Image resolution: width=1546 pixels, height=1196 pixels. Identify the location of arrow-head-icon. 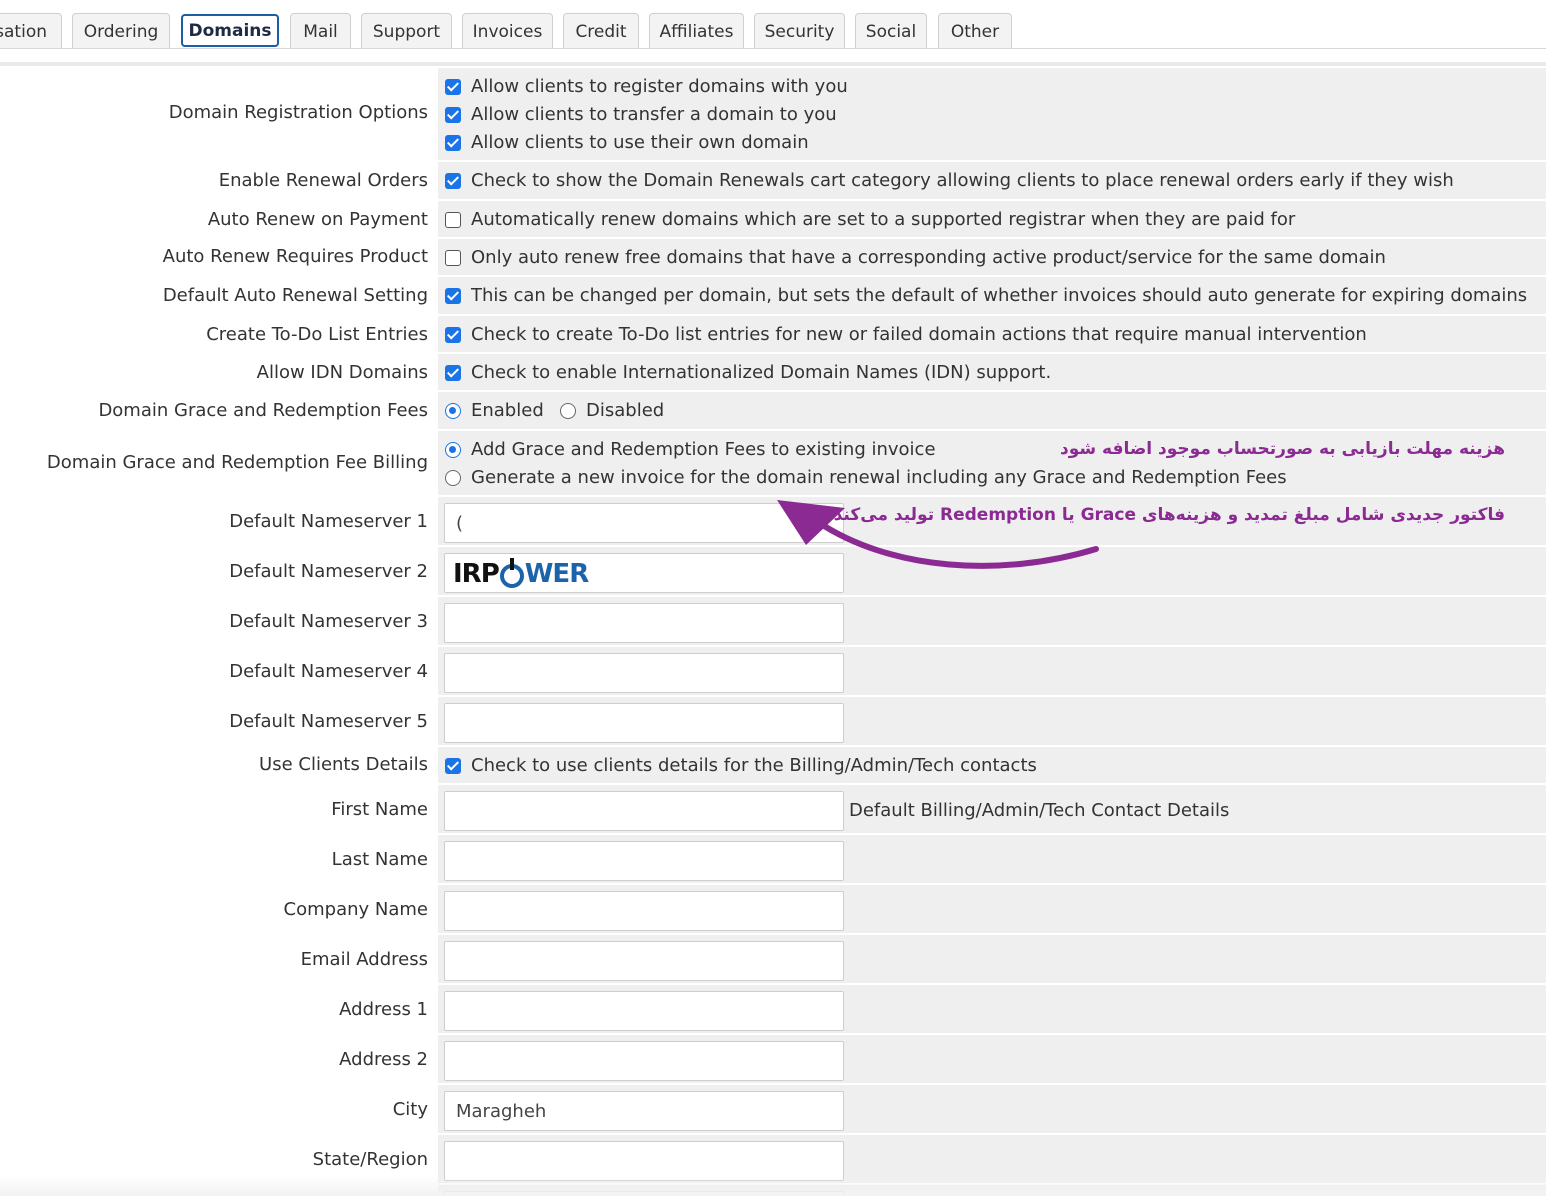
(811, 522).